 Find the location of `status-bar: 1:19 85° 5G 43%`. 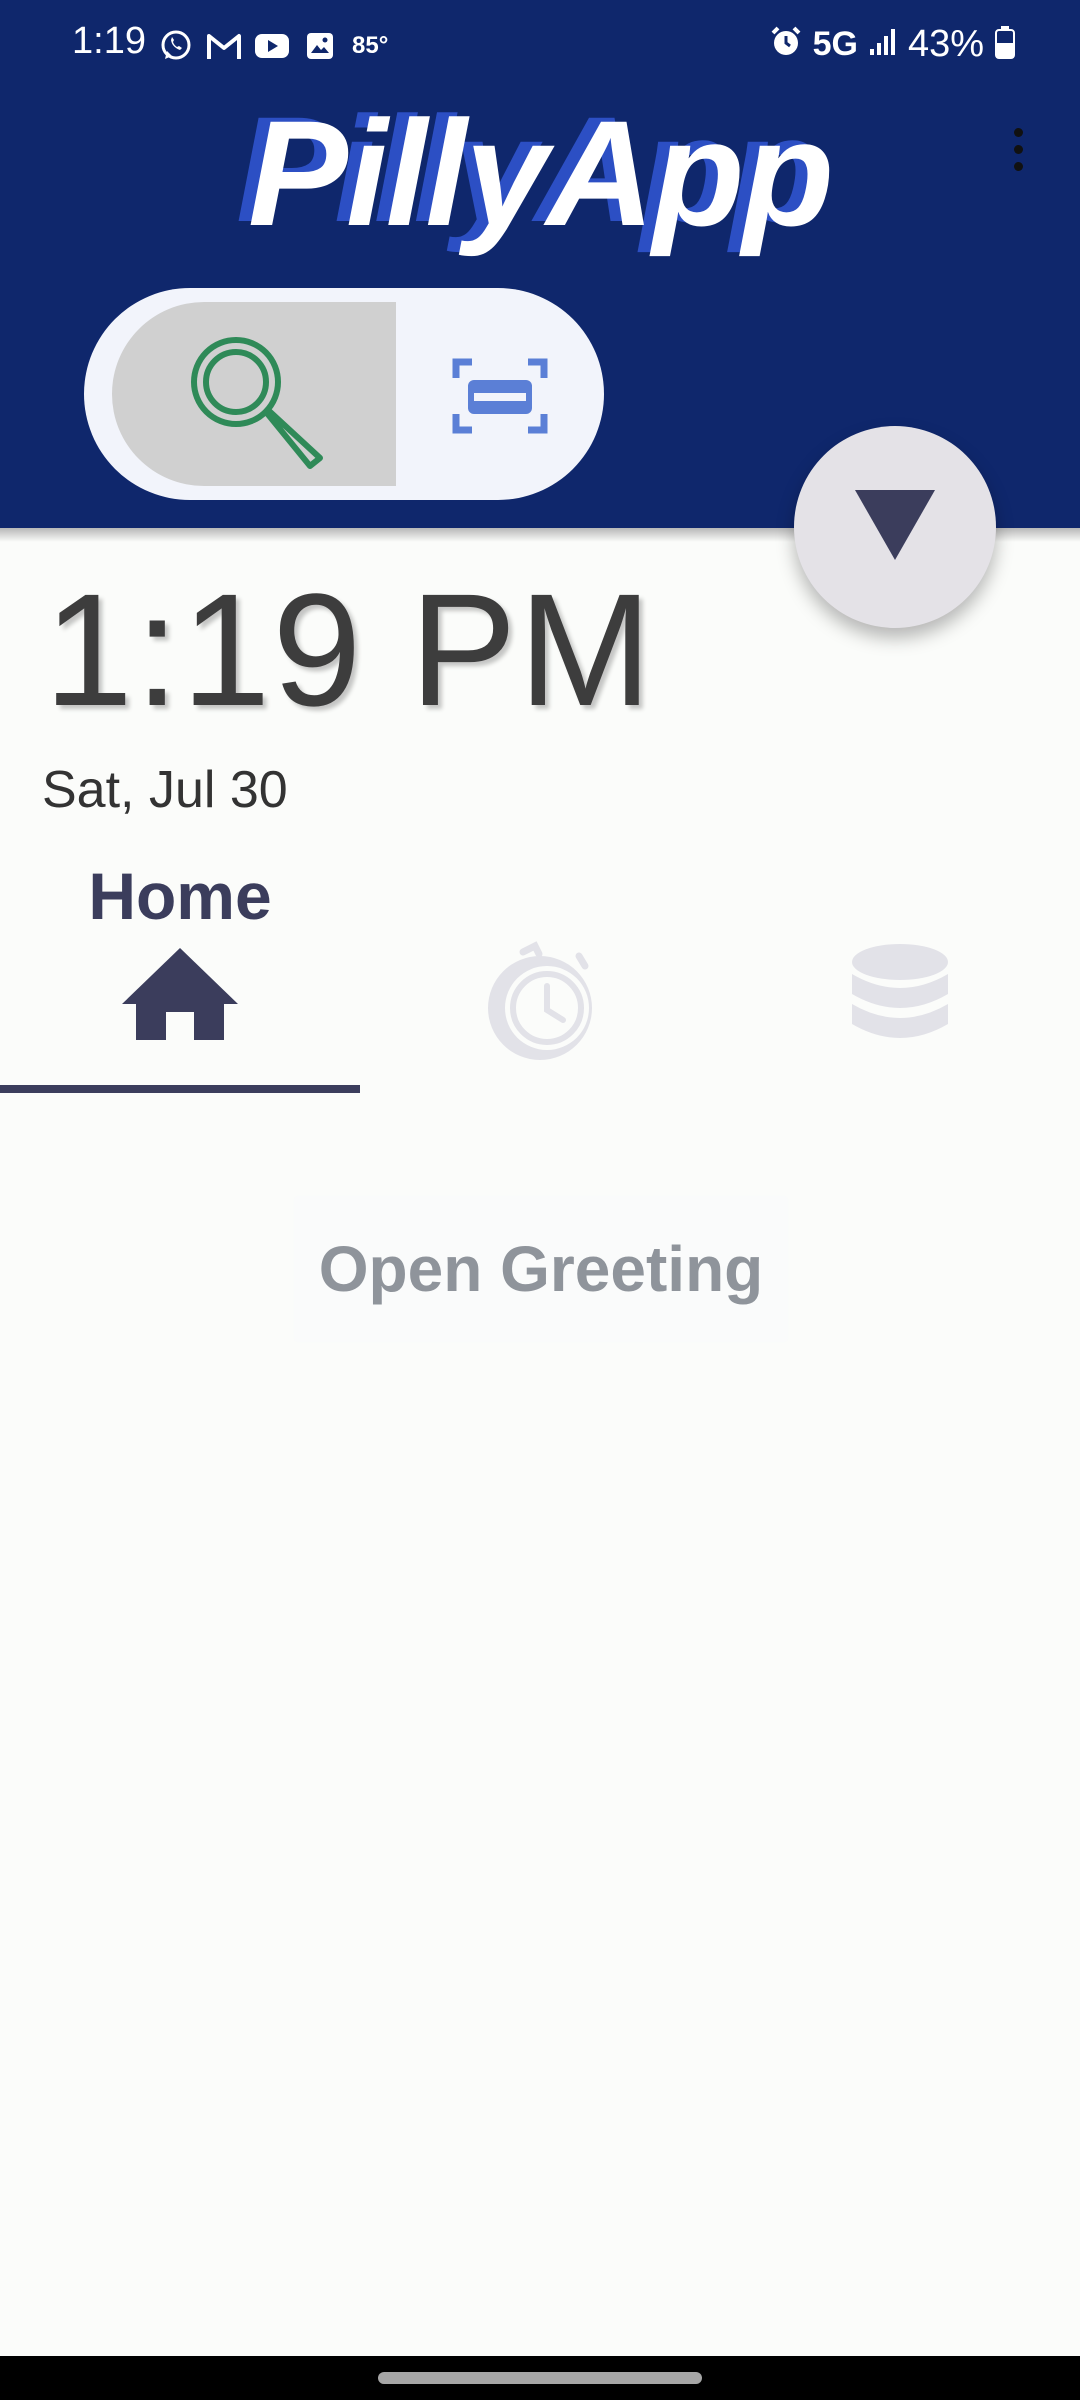

status-bar: 1:19 85° 5G 43% is located at coordinates (540, 45).